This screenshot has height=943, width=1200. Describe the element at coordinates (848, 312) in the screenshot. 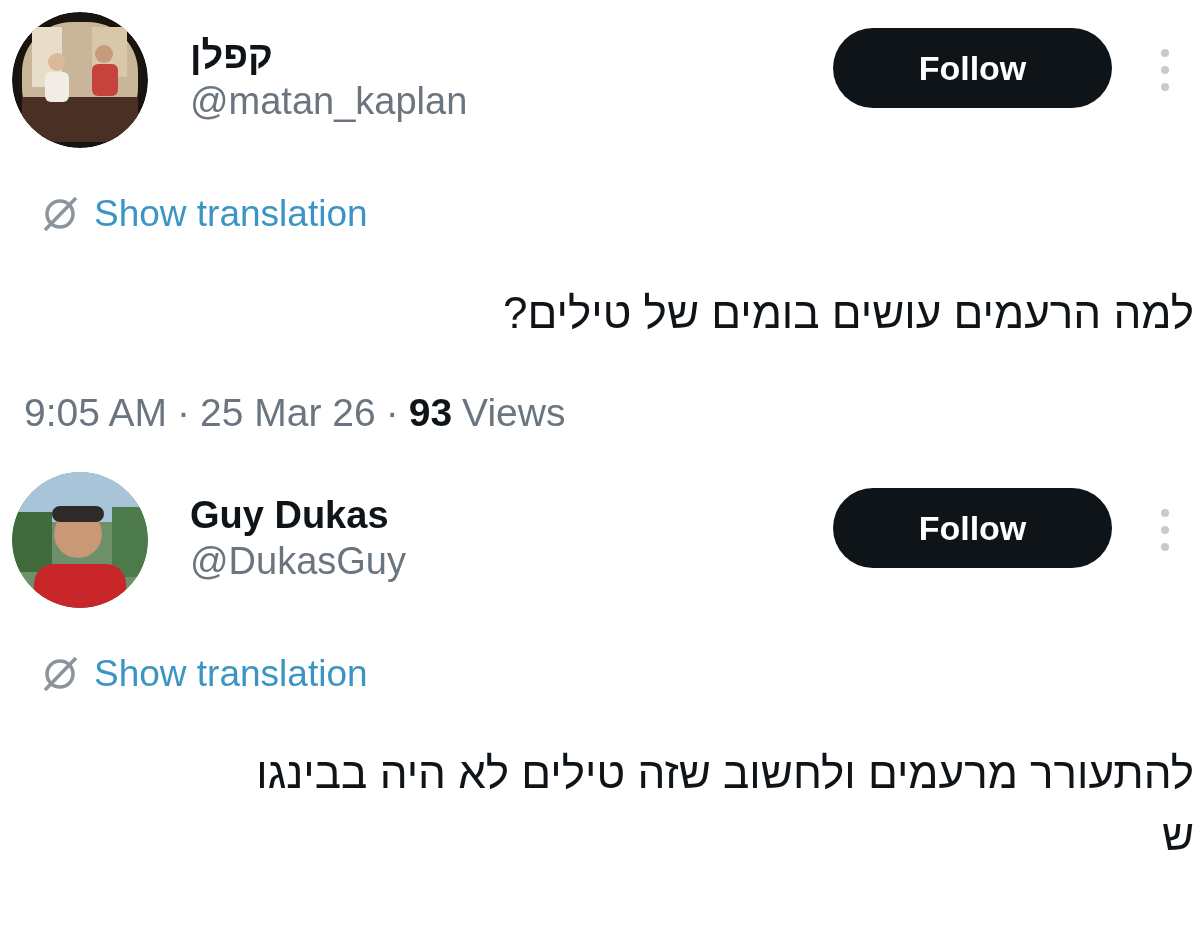

I see `tweet-text: למה הרעמים עושים בומים של טילים?` at that location.